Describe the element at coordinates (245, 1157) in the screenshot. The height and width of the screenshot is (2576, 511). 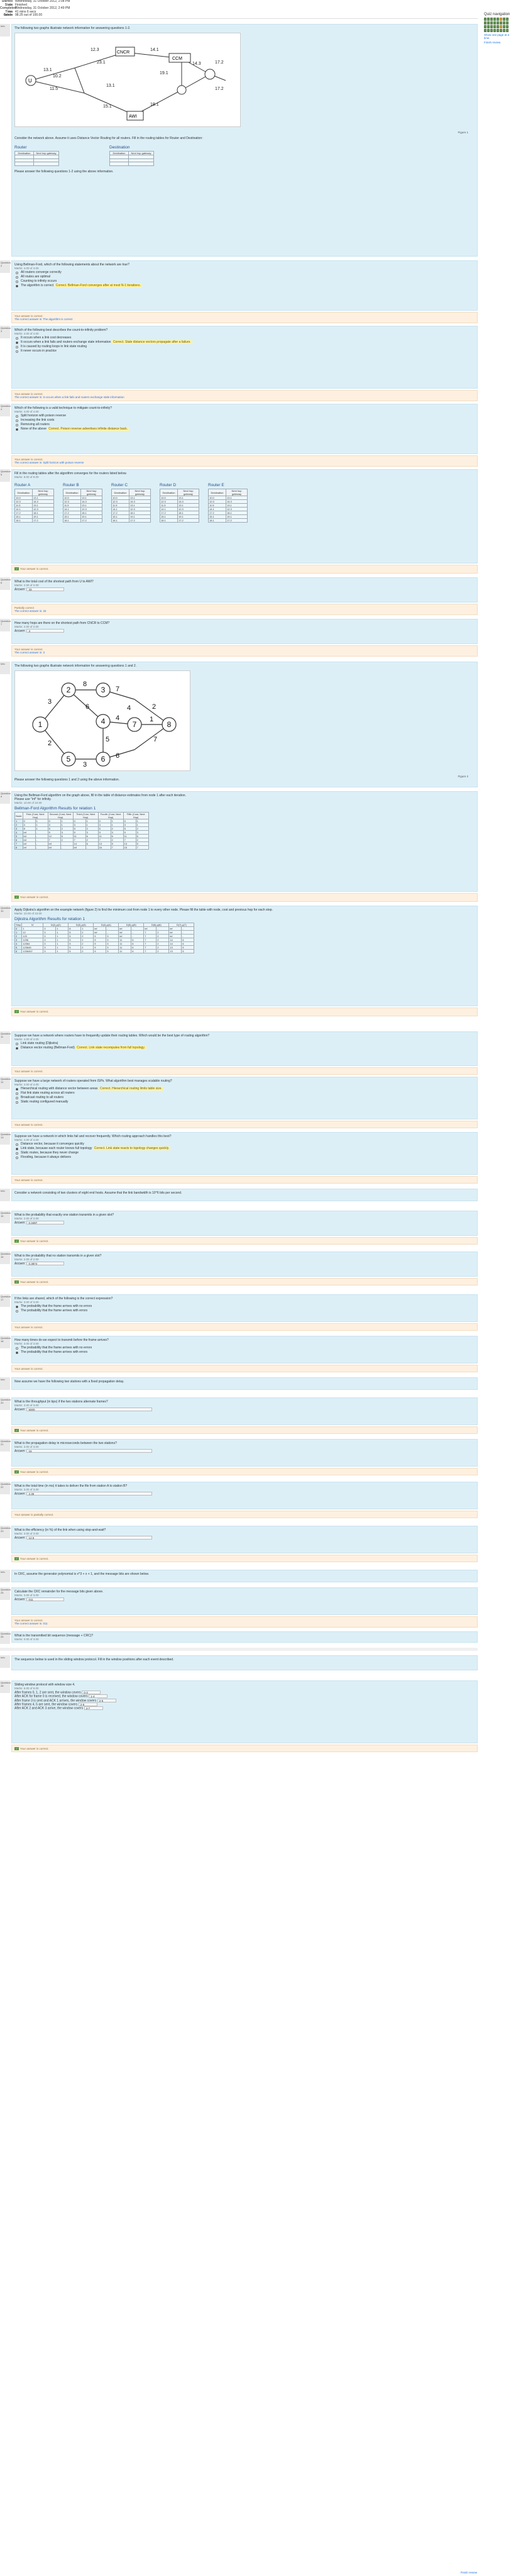
I see `answer-option: Flooding, because it always delivers` at that location.